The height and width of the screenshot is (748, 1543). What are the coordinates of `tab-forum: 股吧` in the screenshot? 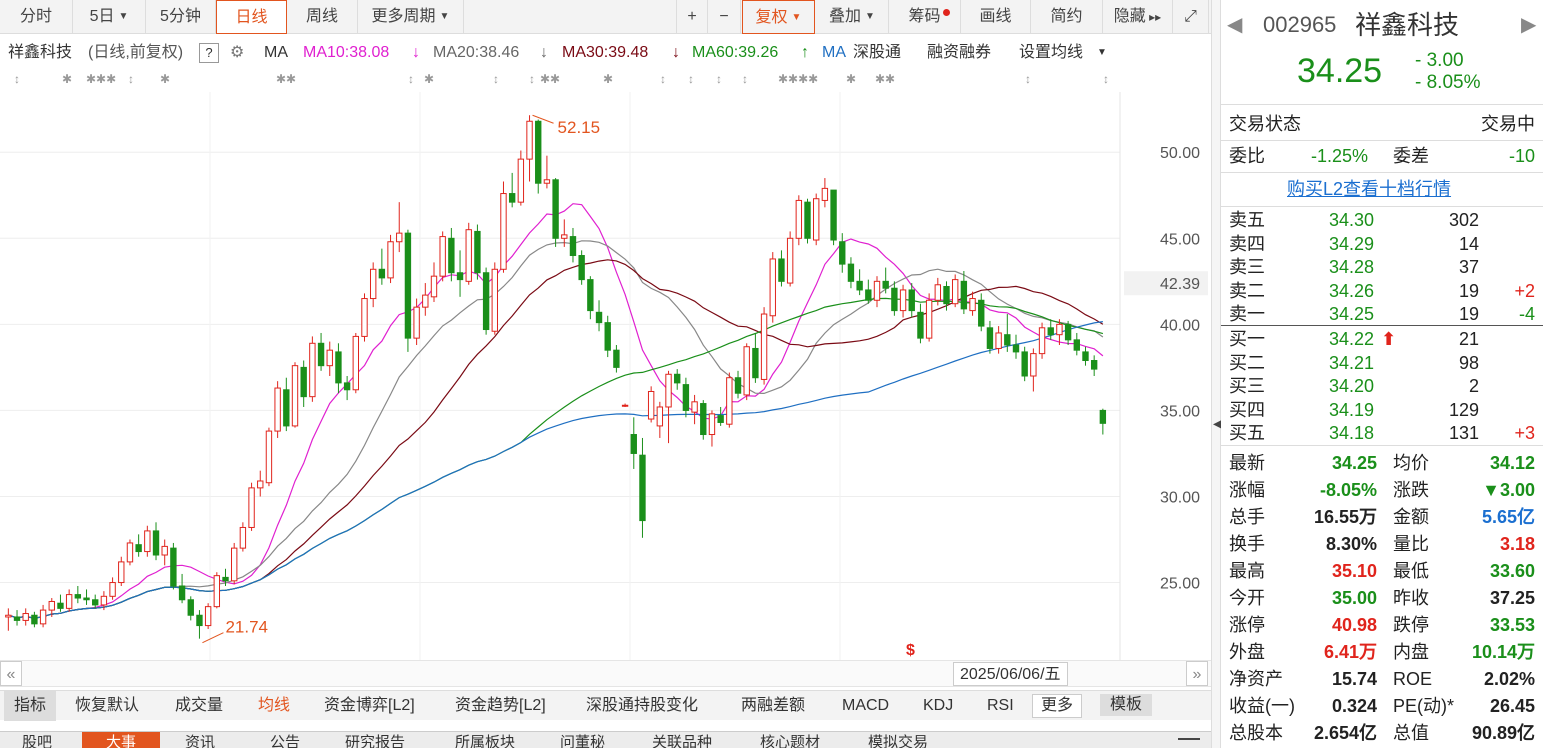 It's located at (37, 741).